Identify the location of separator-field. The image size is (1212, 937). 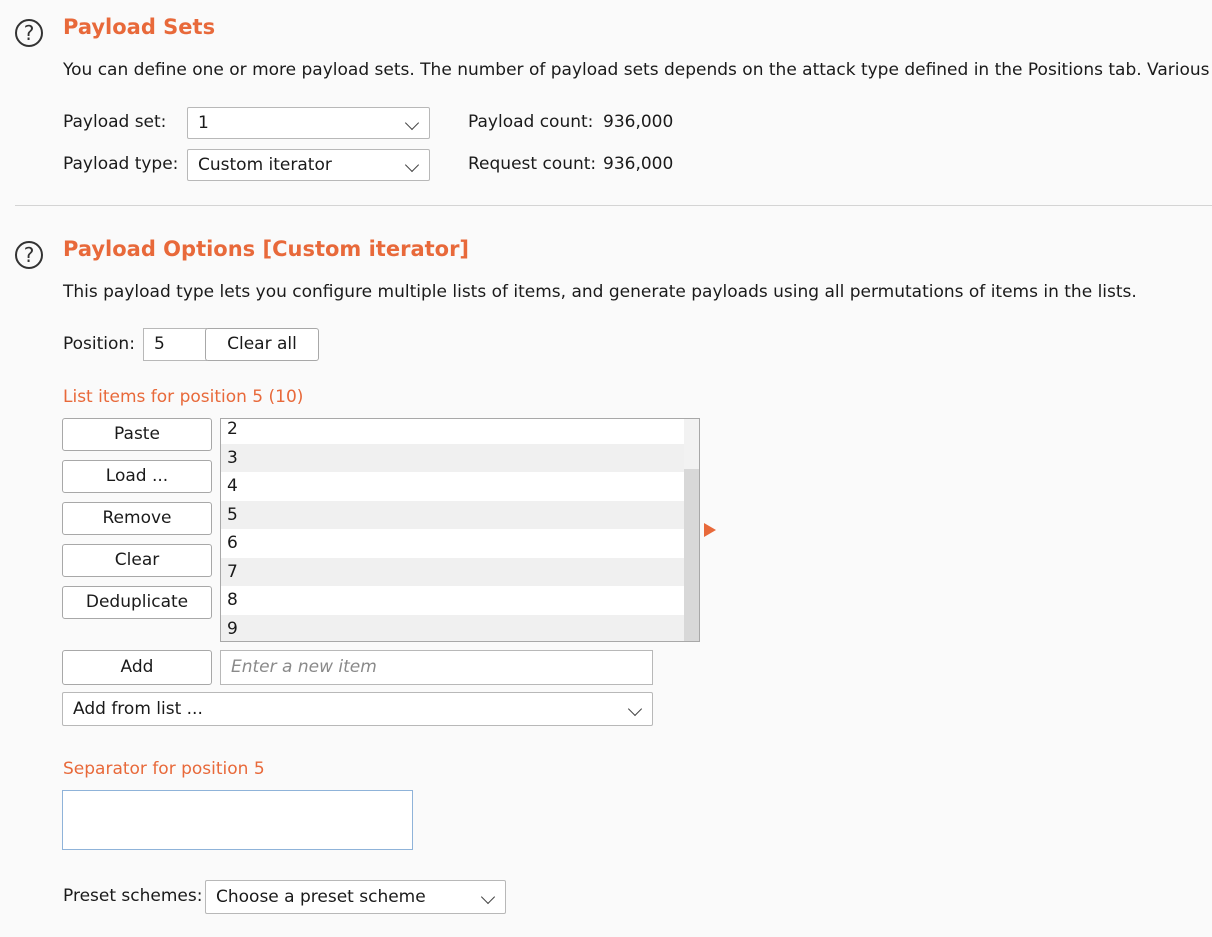
(237, 820).